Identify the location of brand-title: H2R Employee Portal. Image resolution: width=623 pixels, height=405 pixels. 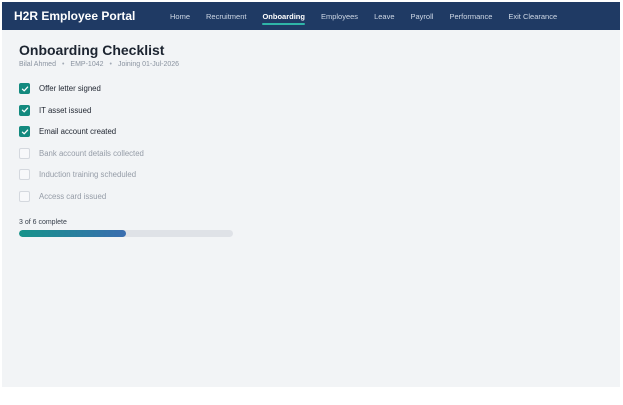
(75, 16).